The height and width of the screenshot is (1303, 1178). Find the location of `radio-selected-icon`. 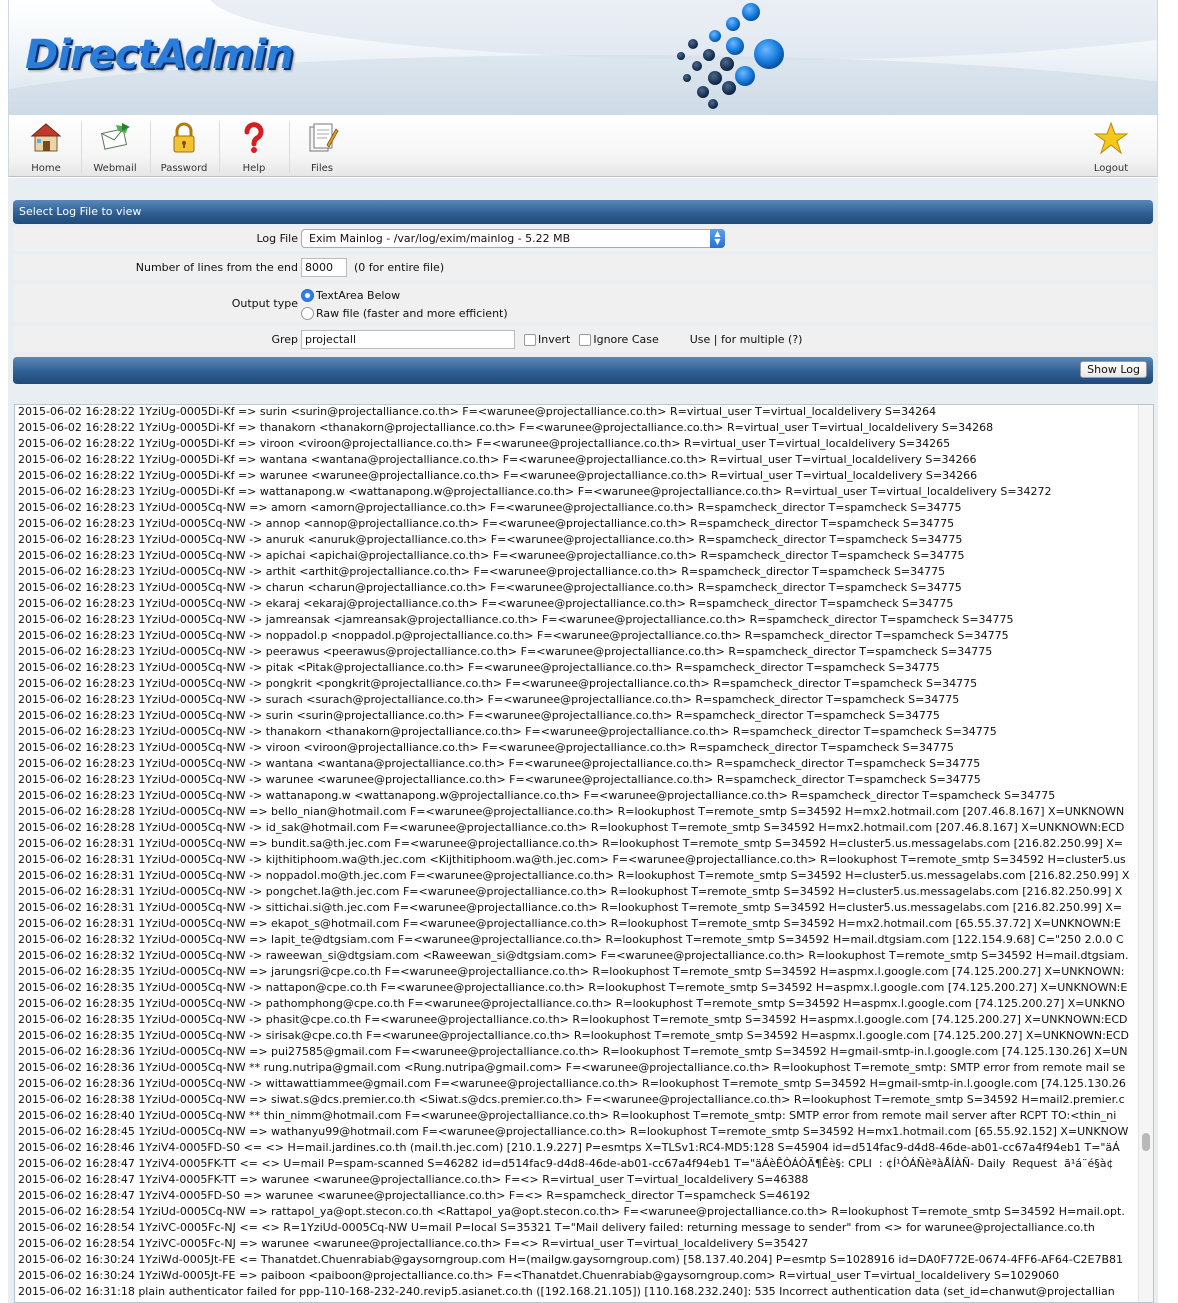

radio-selected-icon is located at coordinates (307, 295).